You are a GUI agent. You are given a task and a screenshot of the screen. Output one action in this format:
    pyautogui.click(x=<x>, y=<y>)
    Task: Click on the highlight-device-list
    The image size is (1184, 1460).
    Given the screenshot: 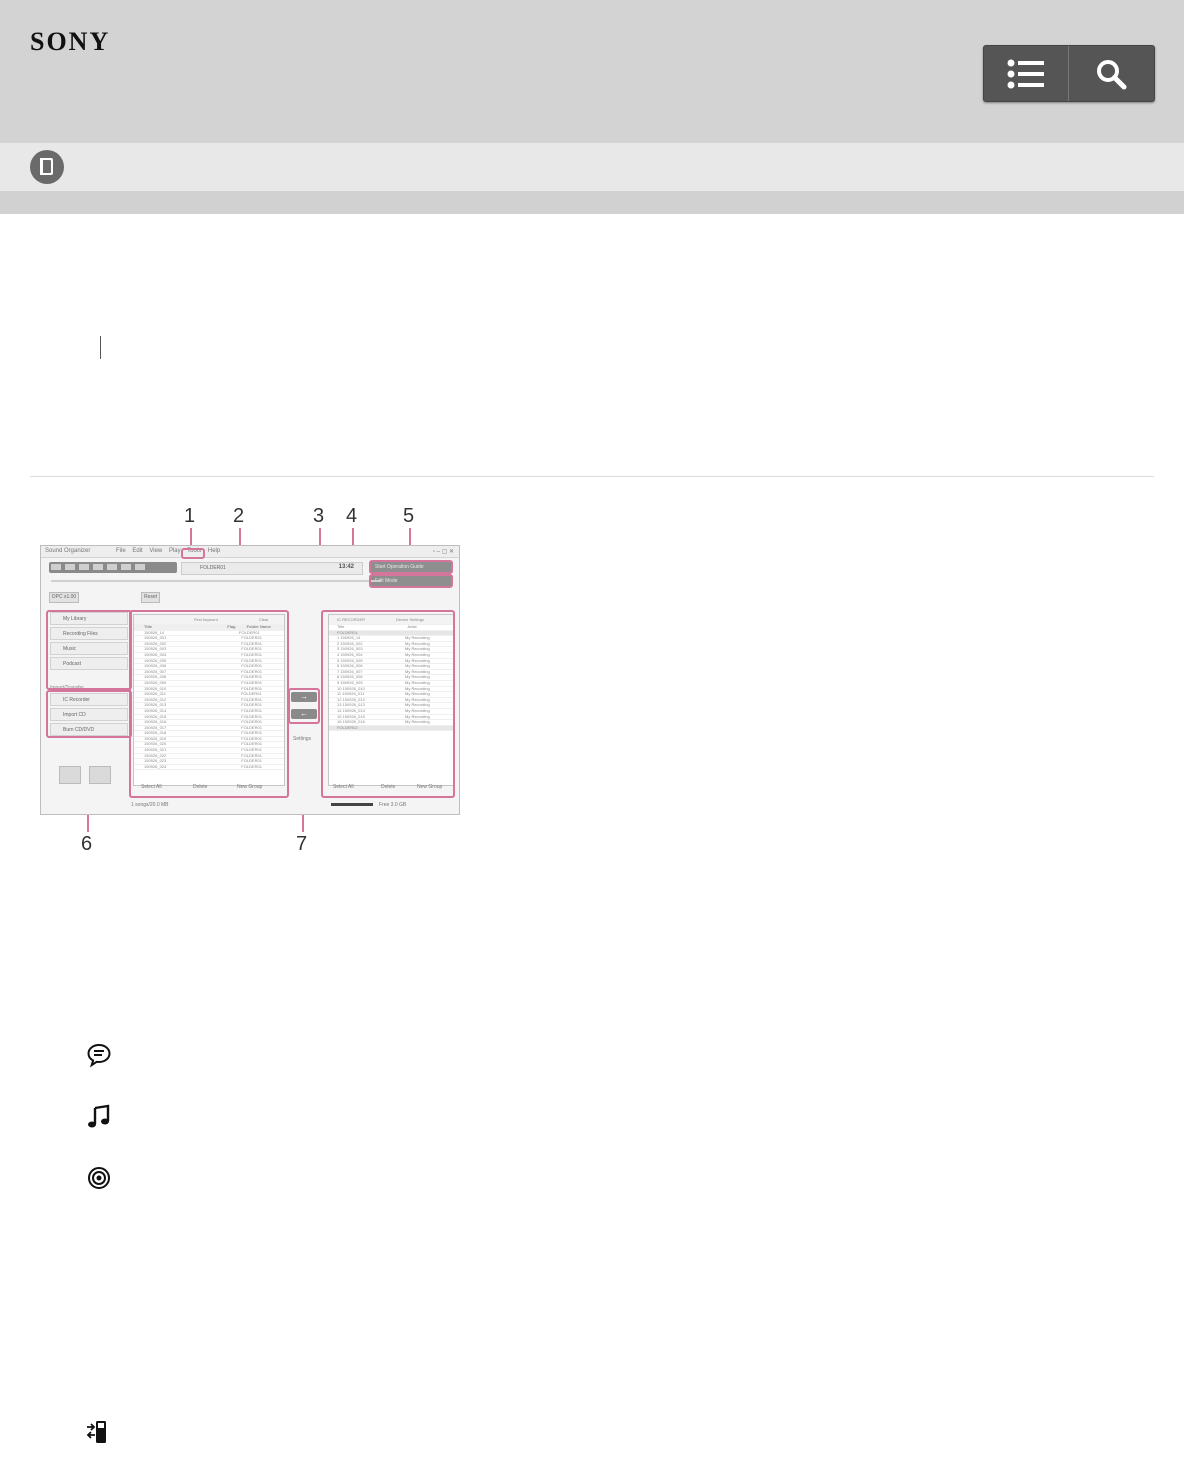 What is the action you would take?
    pyautogui.click(x=388, y=704)
    